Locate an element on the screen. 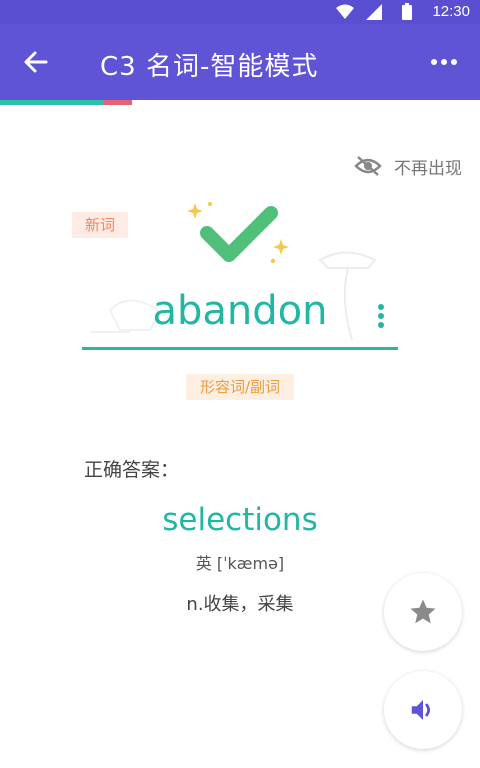 This screenshot has height=768, width=480. progress-bar is located at coordinates (240, 102).